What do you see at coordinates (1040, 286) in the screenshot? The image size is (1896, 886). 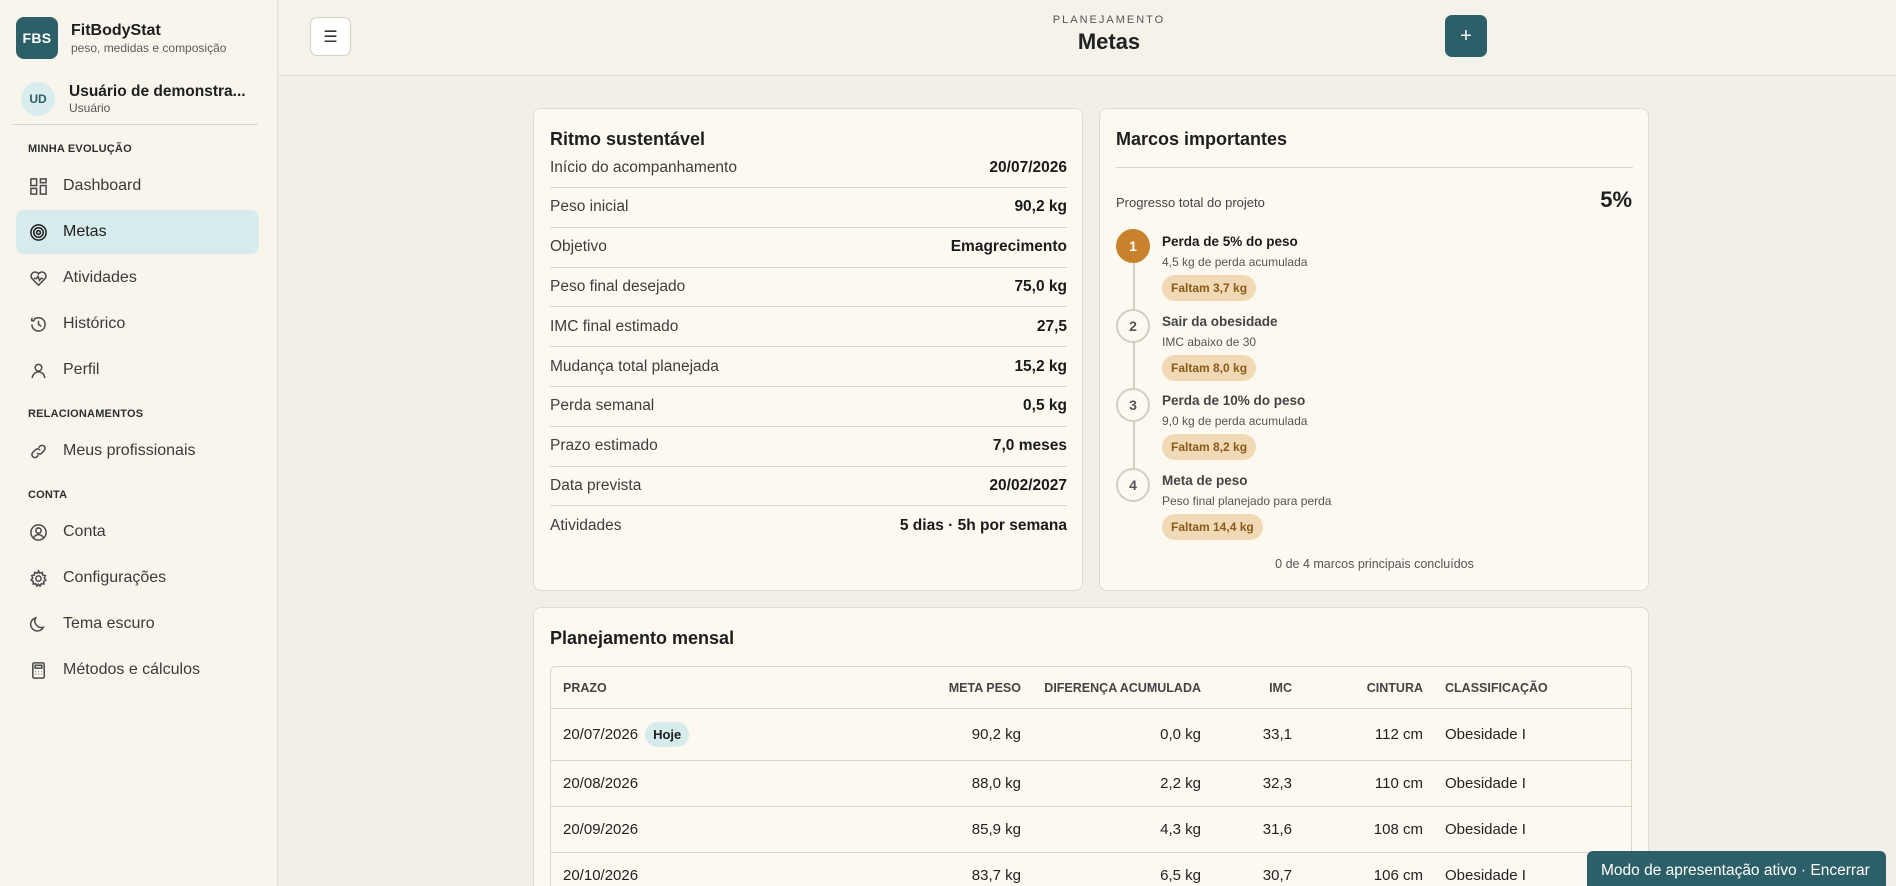 I see `pace-row-value: 75,0 kg` at bounding box center [1040, 286].